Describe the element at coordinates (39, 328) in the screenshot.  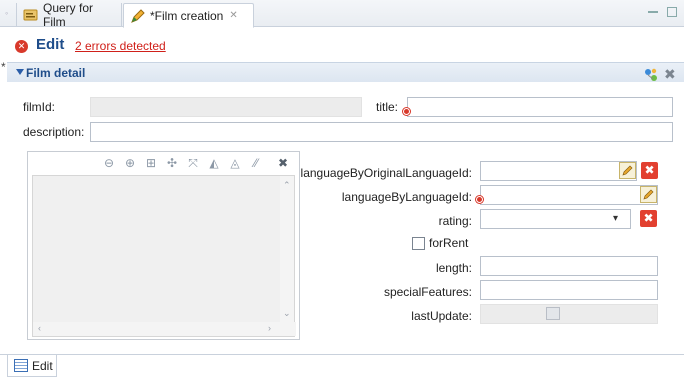
I see `scroll-left-icon: ‹` at that location.